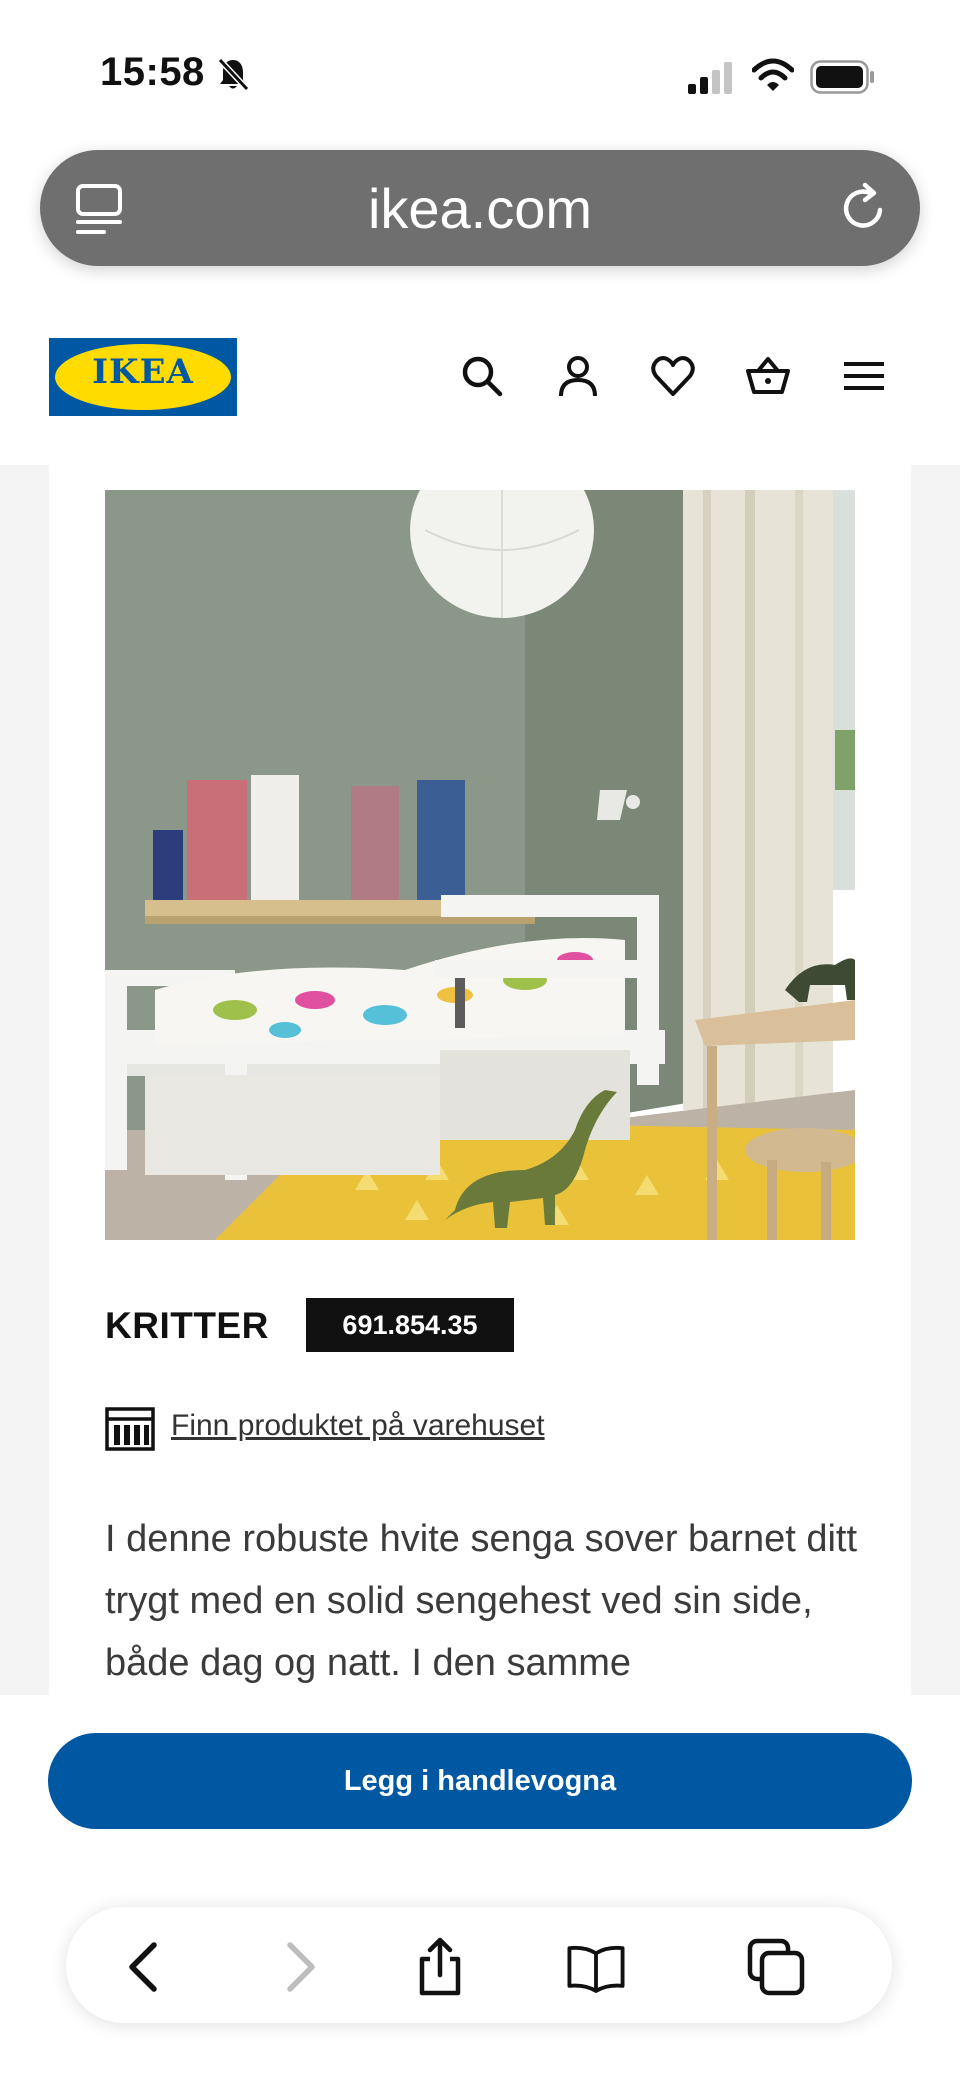 The image size is (960, 2087). What do you see at coordinates (864, 208) in the screenshot?
I see `reload-icon` at bounding box center [864, 208].